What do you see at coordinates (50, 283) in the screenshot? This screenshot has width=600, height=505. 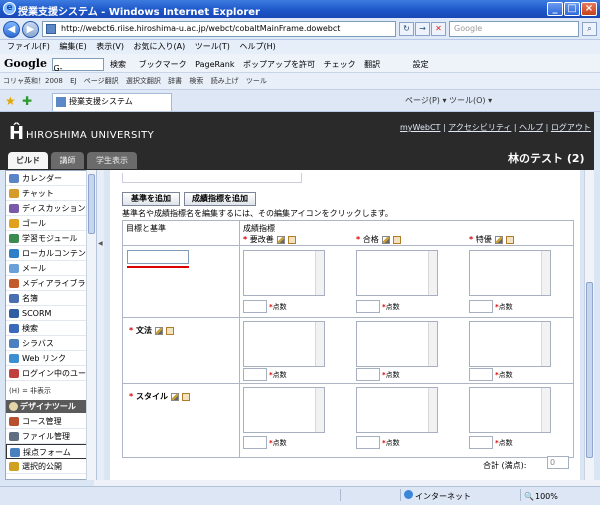 I see `sidebar-item-media-library: メディアライブラリ` at bounding box center [50, 283].